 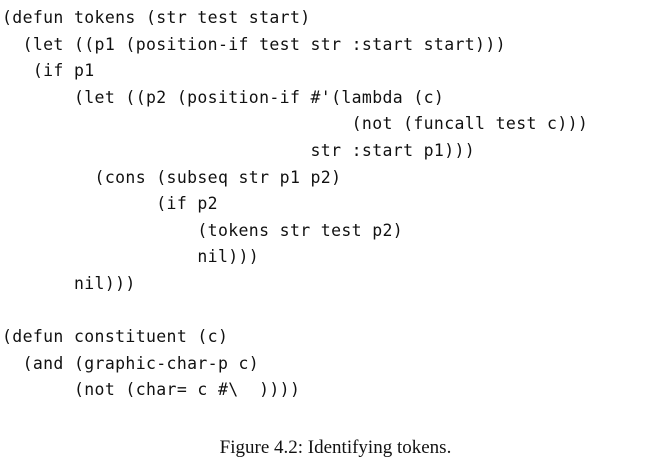 I want to click on code-line-10: nil))), so click(x=131, y=257).